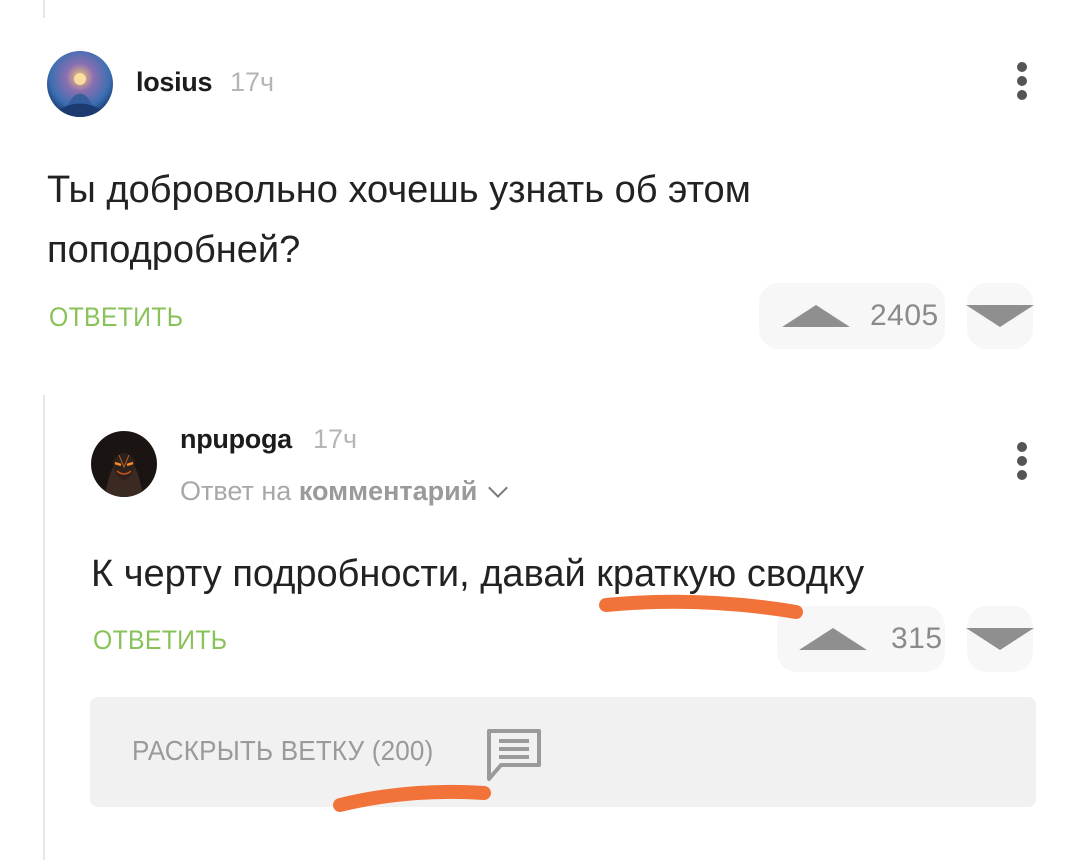 This screenshot has width=1080, height=860. Describe the element at coordinates (917, 638) in the screenshot. I see `rating-count: 315` at that location.